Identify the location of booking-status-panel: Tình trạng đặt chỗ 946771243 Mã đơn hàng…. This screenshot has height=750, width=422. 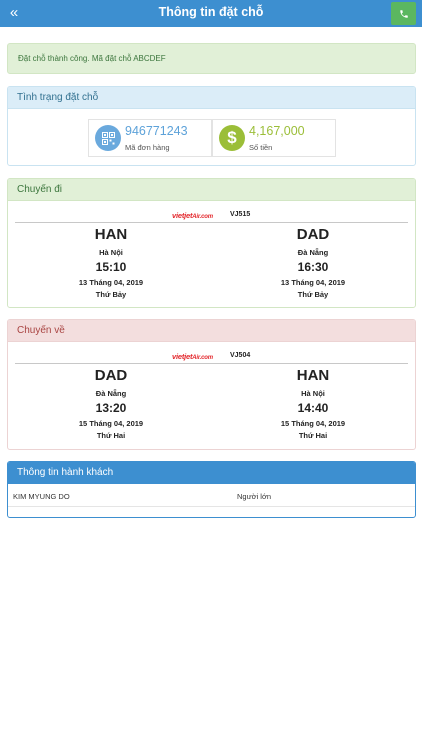
(211, 126).